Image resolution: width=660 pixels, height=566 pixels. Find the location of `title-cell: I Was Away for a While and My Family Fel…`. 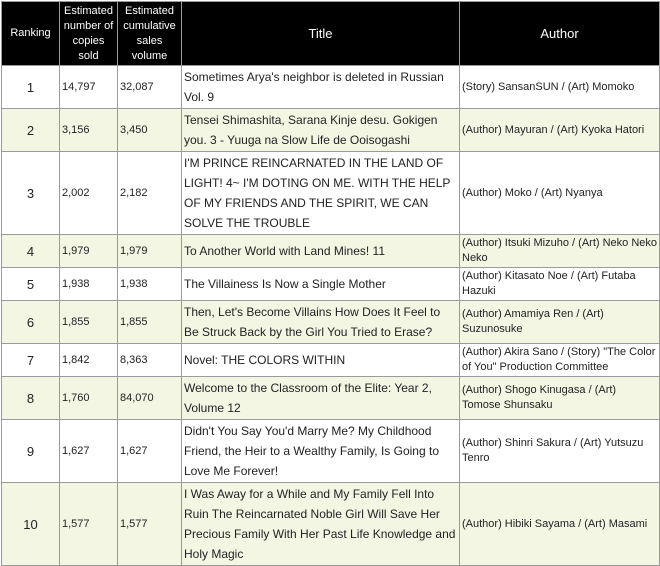

title-cell: I Was Away for a While and My Family Fel… is located at coordinates (320, 524).